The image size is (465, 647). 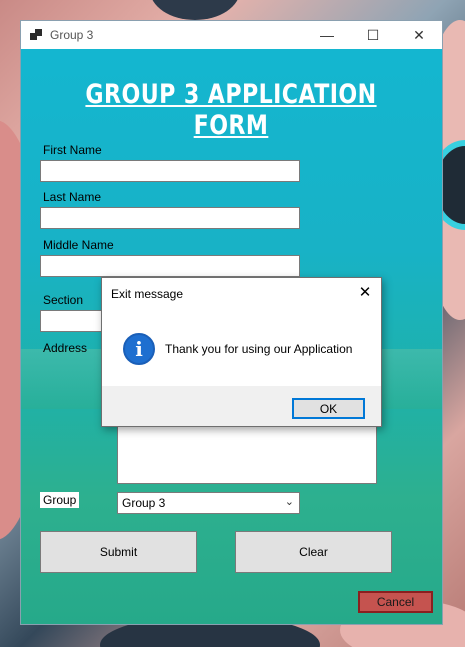 I want to click on first-name-field, so click(x=170, y=171).